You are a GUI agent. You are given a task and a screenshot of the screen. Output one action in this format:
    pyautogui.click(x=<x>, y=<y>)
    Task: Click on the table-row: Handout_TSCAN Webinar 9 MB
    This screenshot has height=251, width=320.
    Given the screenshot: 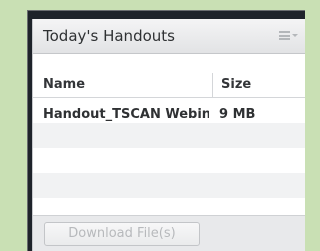 What is the action you would take?
    pyautogui.click(x=169, y=110)
    